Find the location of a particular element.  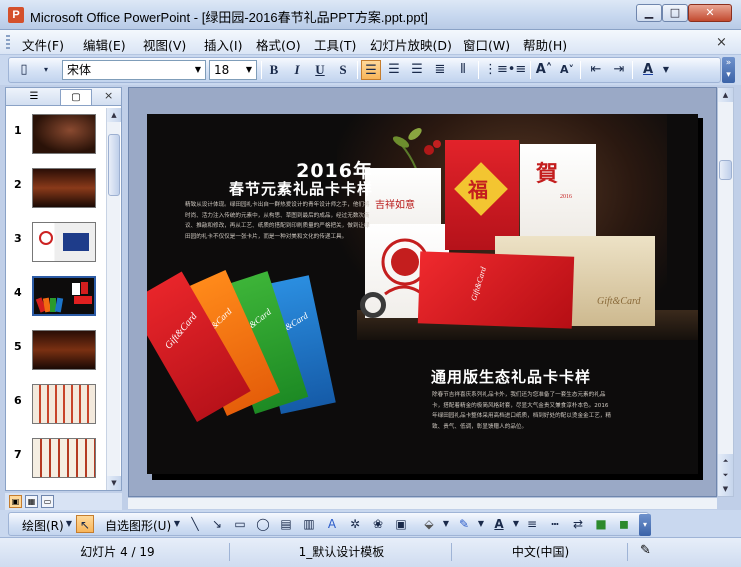

align-right-icon: ☰ is located at coordinates (417, 70).